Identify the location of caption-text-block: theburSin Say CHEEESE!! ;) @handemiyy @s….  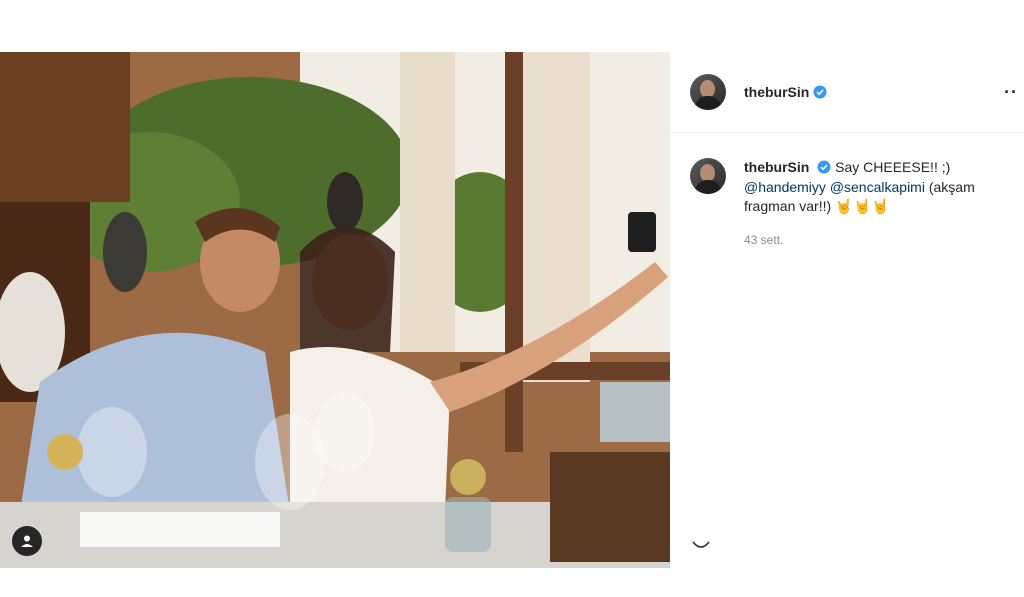
(878, 204).